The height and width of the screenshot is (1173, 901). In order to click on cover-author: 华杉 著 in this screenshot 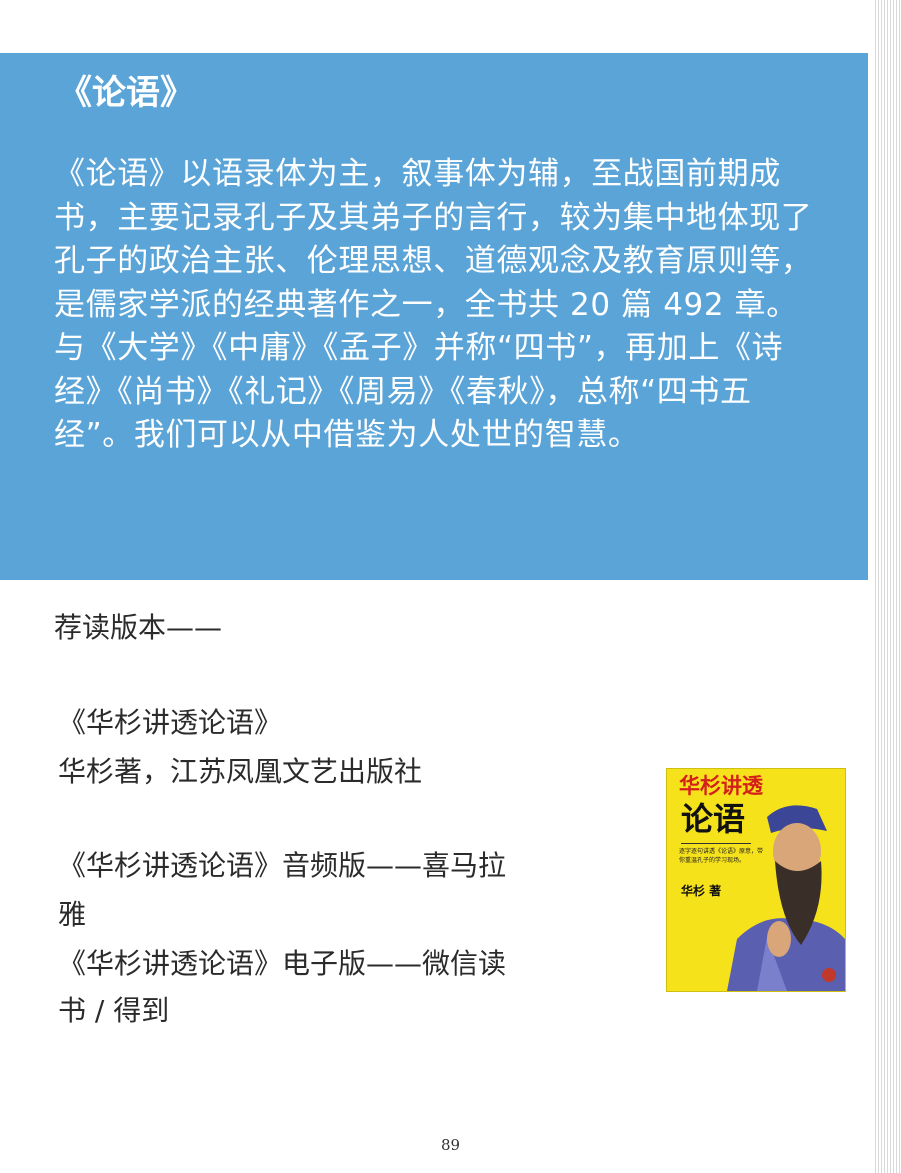, I will do `click(701, 891)`.